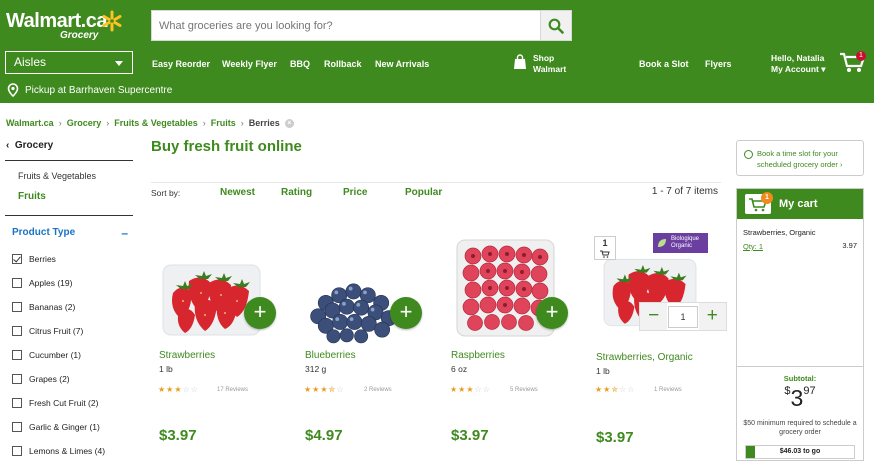 This screenshot has width=874, height=461. Describe the element at coordinates (166, 369) in the screenshot. I see `product-size: 1 lb` at that location.